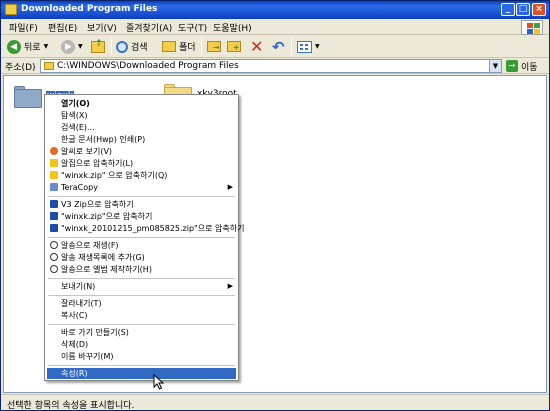  I want to click on back-label: 뒤로, so click(32, 48).